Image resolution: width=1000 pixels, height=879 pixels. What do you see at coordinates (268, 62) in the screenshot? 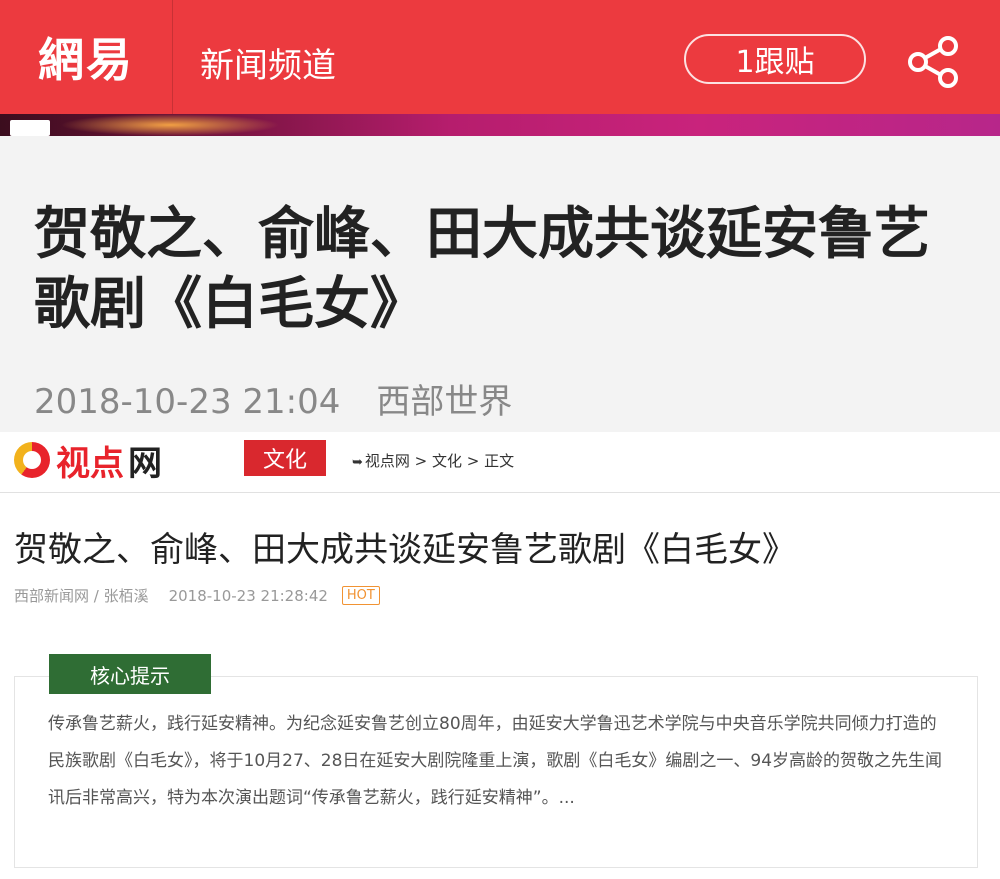
I see `channel-title: 新闻频道` at bounding box center [268, 62].